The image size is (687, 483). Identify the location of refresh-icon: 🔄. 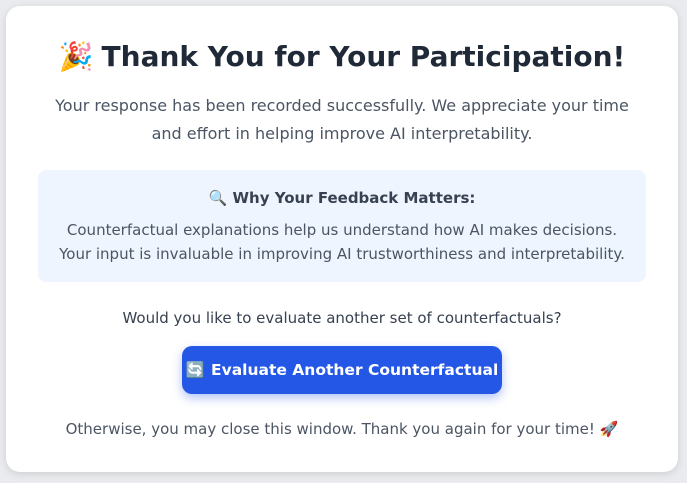
(195, 370).